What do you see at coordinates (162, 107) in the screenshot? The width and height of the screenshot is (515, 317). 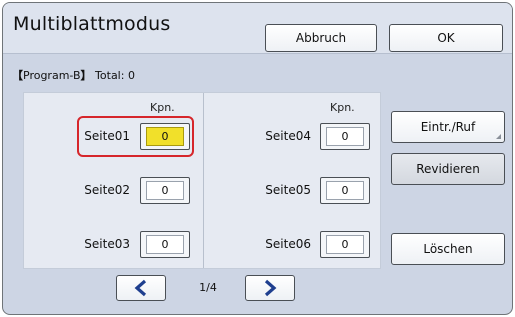 I see `kpn-header-left: Kpn.` at bounding box center [162, 107].